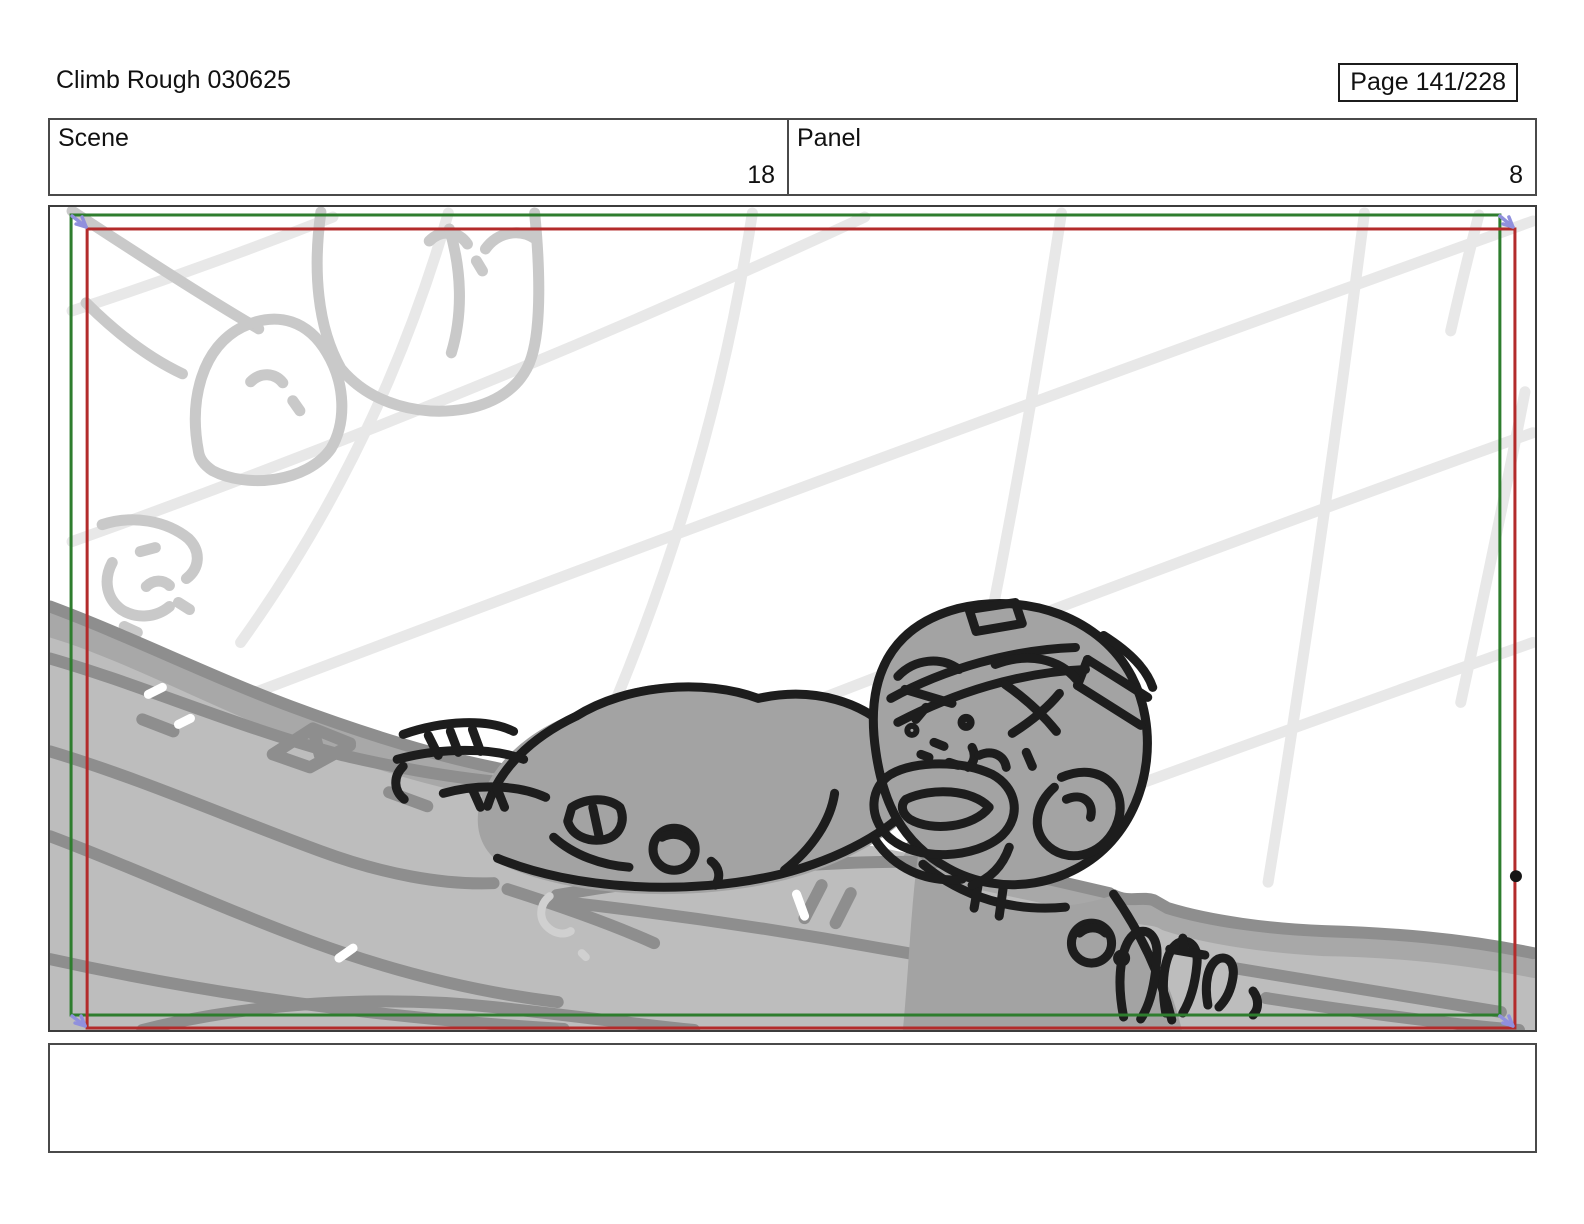 This screenshot has width=1584, height=1224. What do you see at coordinates (93, 138) in the screenshot?
I see `scene-label: Scene` at bounding box center [93, 138].